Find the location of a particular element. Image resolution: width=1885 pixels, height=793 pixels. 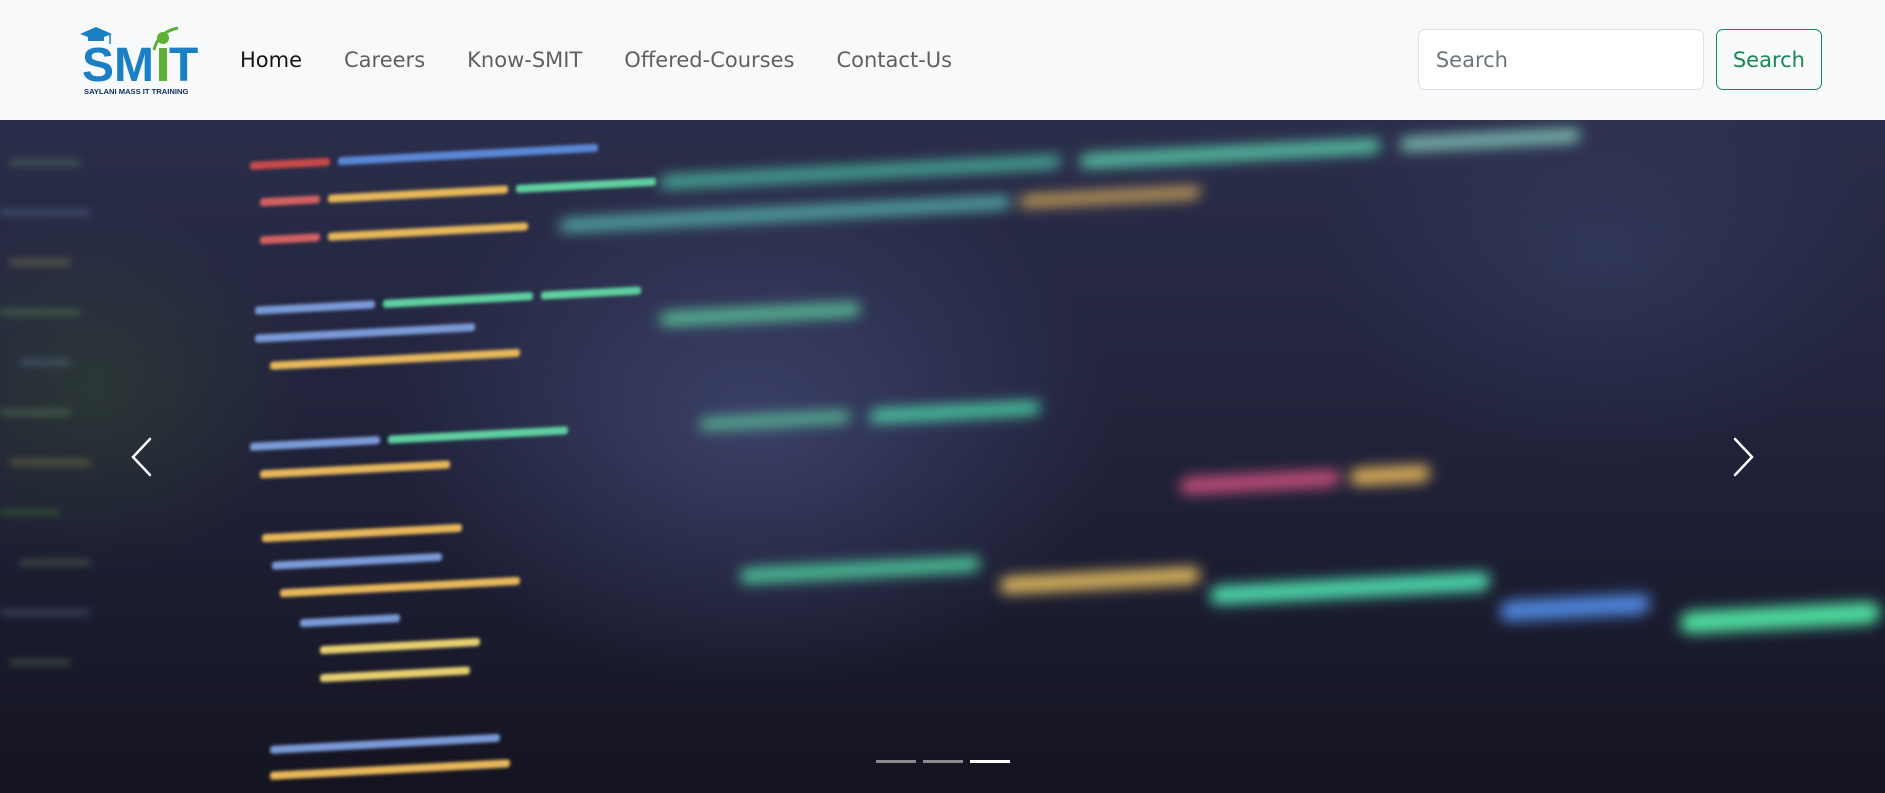

carousel-prev-button is located at coordinates (142, 456).